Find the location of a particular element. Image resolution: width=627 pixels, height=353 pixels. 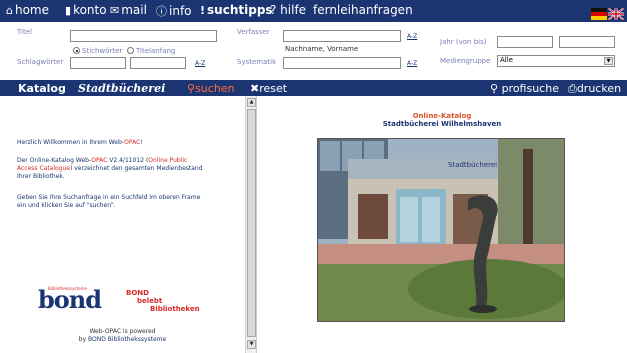

language-flags is located at coordinates (608, 13).